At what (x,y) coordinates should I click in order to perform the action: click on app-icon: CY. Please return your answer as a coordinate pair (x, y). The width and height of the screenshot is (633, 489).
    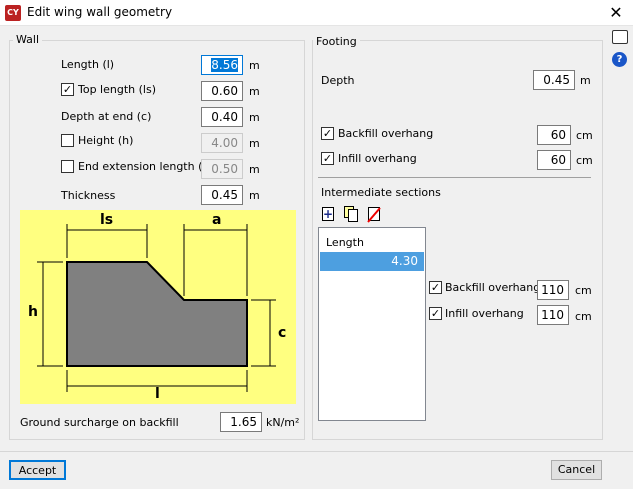
    Looking at the image, I should click on (13, 13).